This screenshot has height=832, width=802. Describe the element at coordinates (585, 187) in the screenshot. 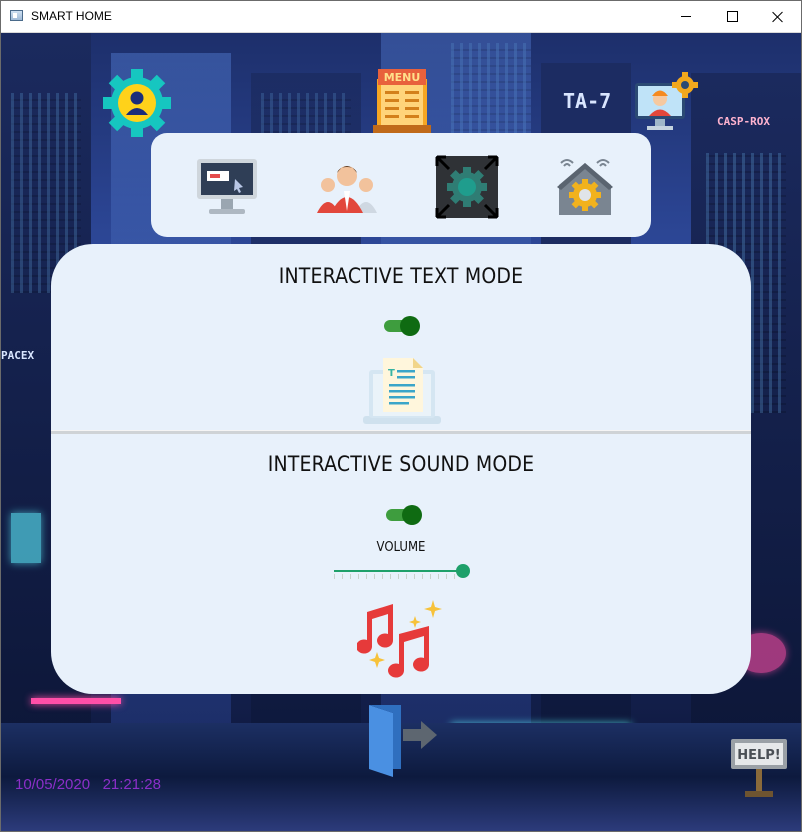

I see `smart-home-icon` at that location.